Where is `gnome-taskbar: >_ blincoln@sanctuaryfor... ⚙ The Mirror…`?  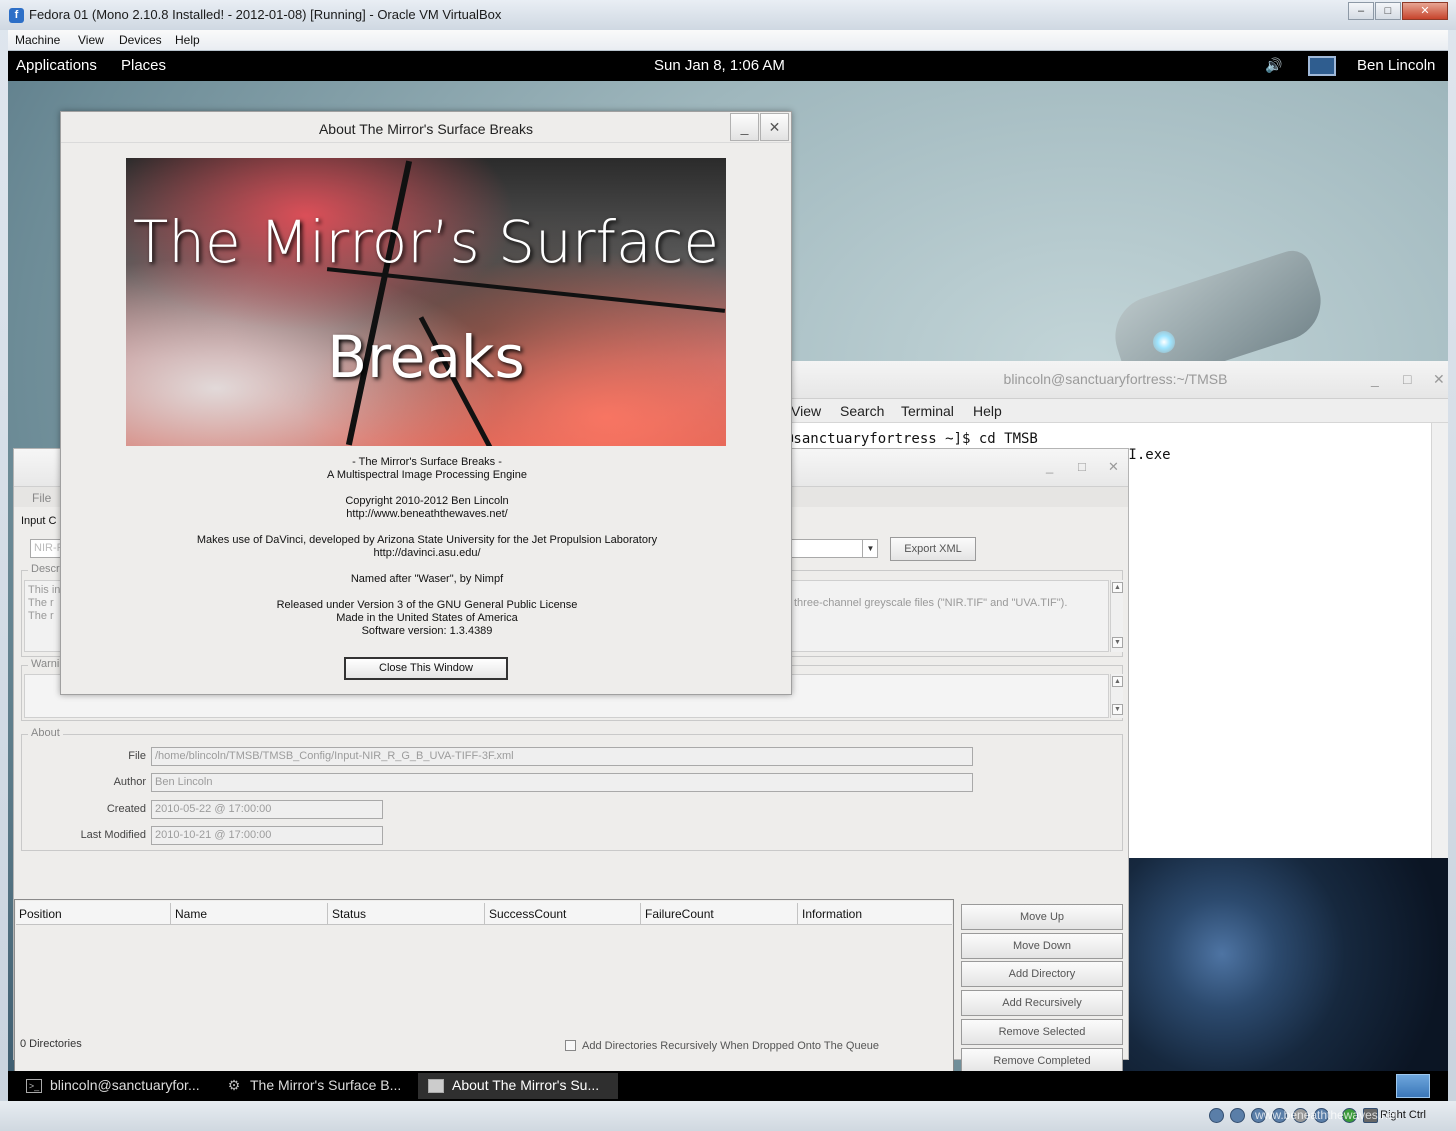 gnome-taskbar: >_ blincoln@sanctuaryfor... ⚙ The Mirror… is located at coordinates (728, 1086).